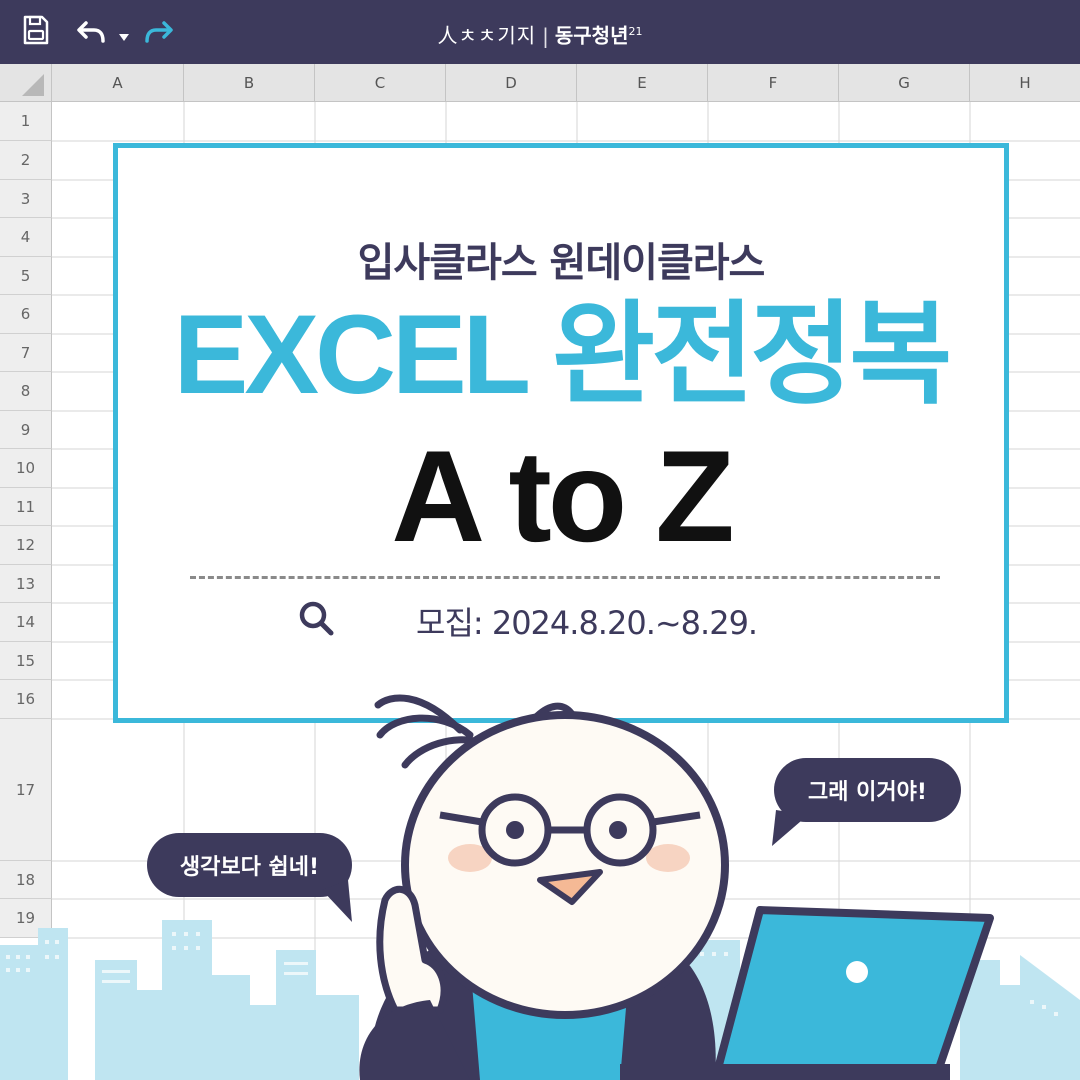 The width and height of the screenshot is (1080, 1080). I want to click on speech-bubble-tails, so click(565, 866).